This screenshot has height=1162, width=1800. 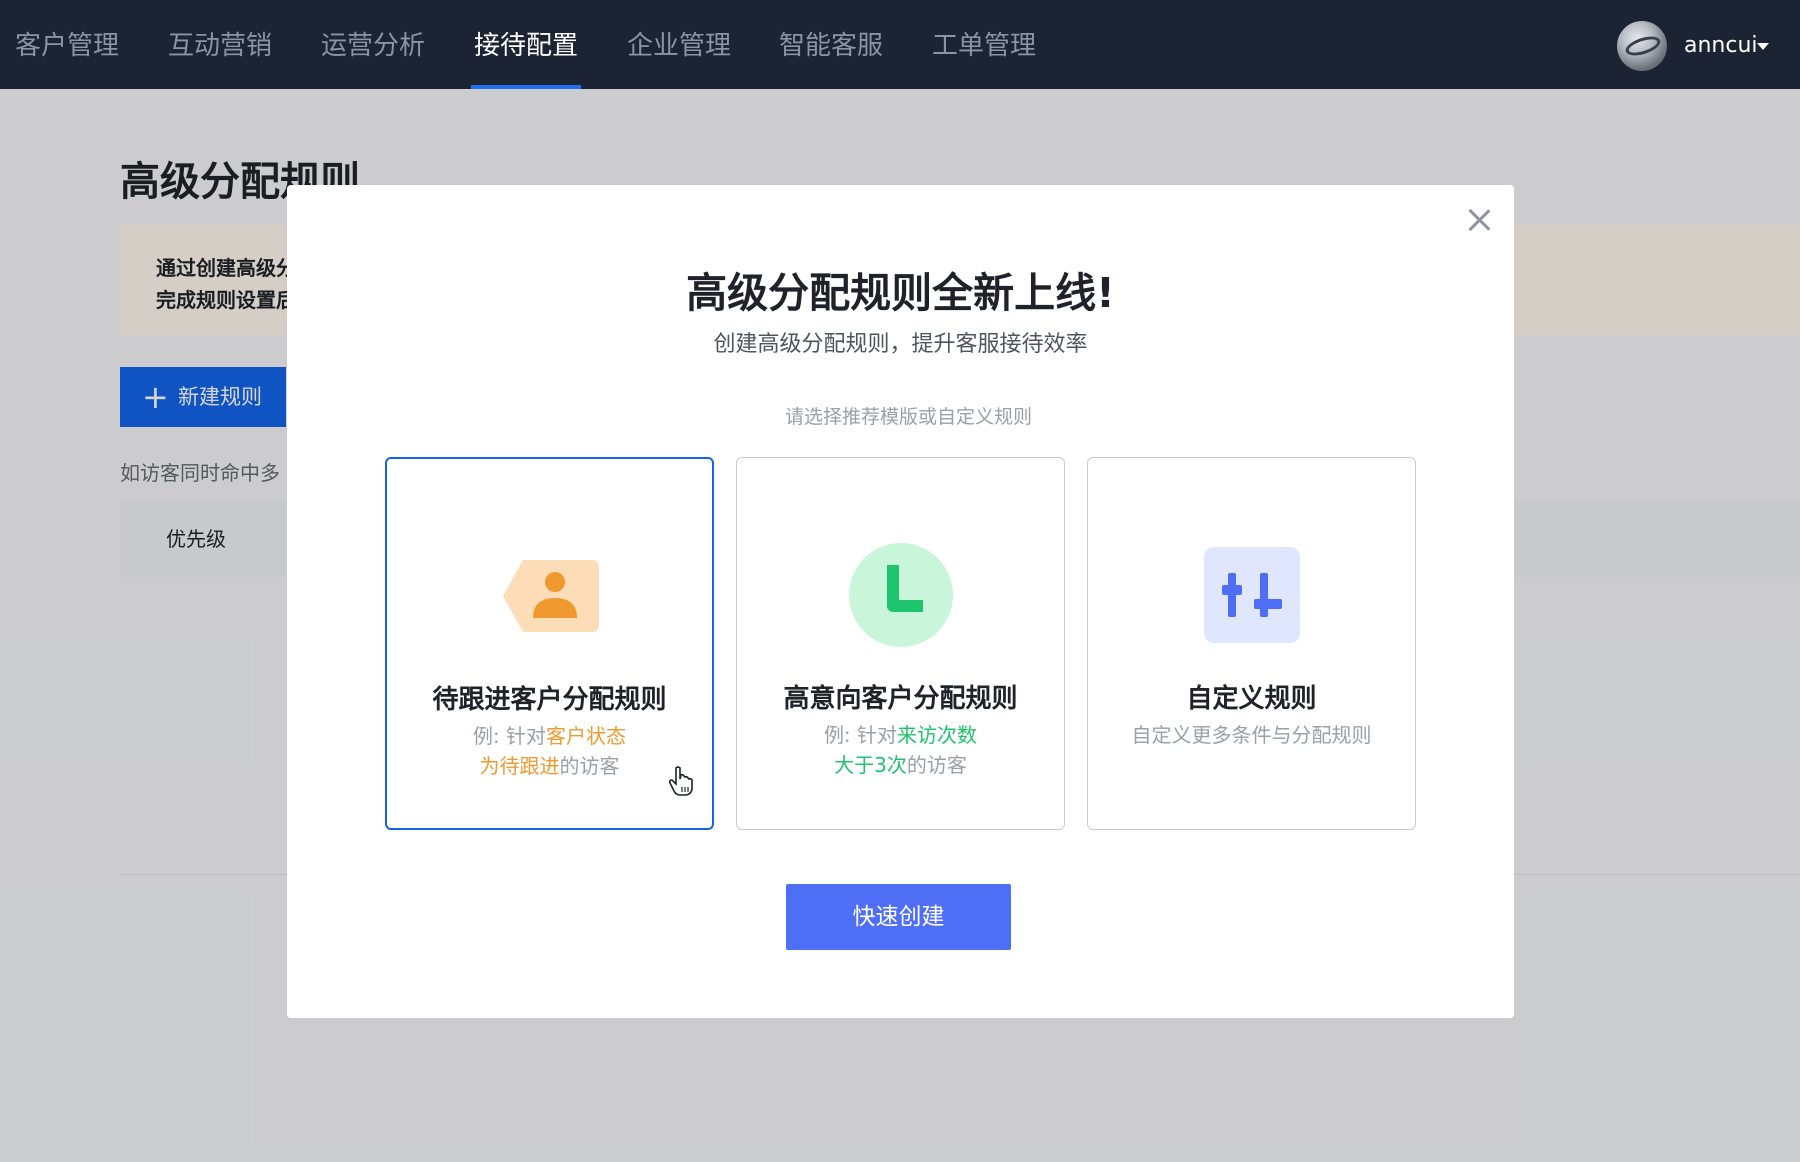 I want to click on card-description: 例: 针对客户状态 为待跟进的访客, so click(x=549, y=751).